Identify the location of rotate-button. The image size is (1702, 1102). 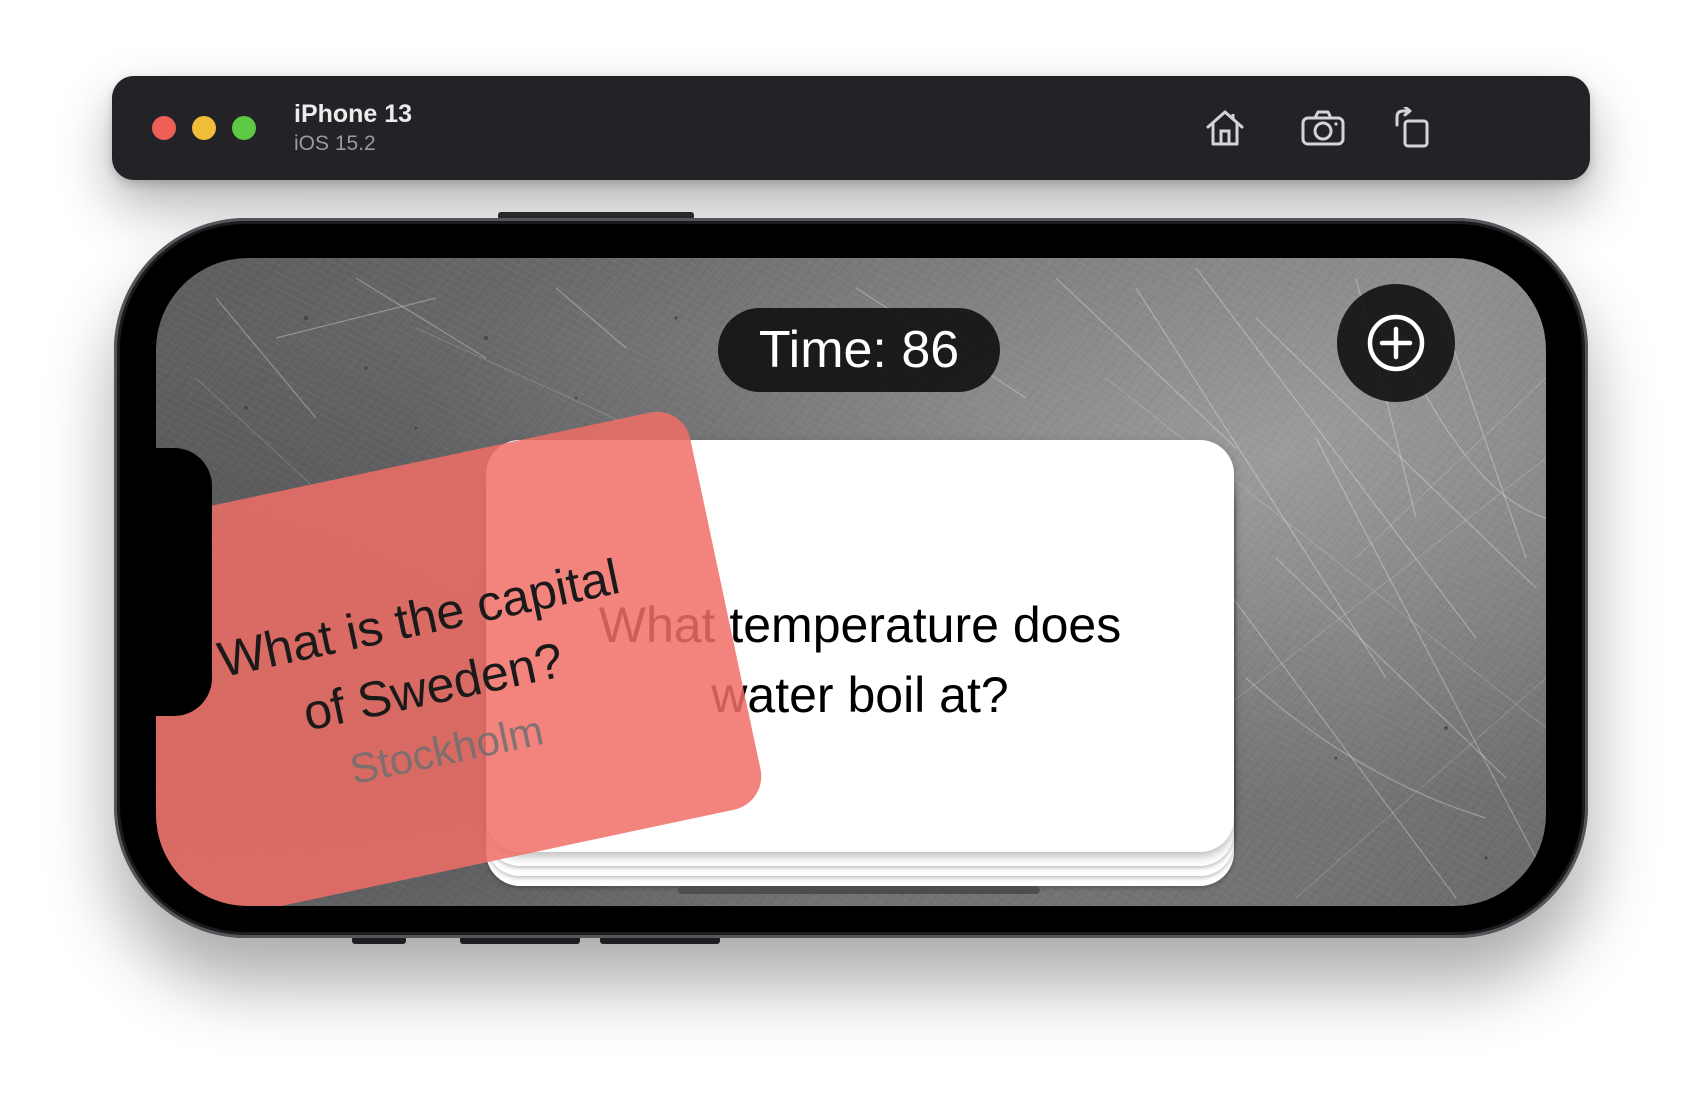
(1412, 128).